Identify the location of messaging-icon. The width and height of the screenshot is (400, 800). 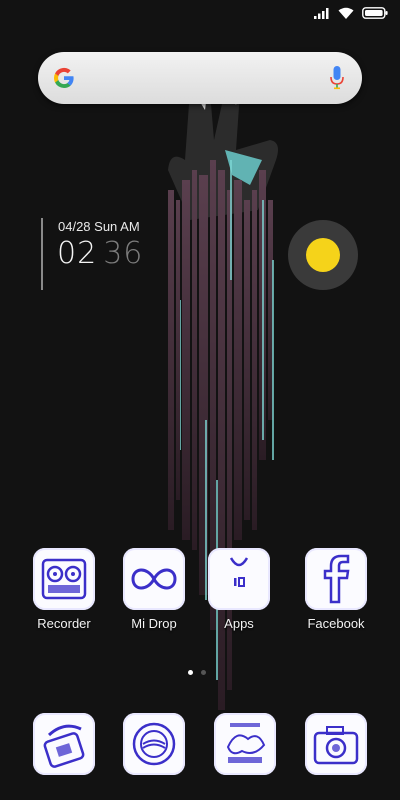
(154, 744).